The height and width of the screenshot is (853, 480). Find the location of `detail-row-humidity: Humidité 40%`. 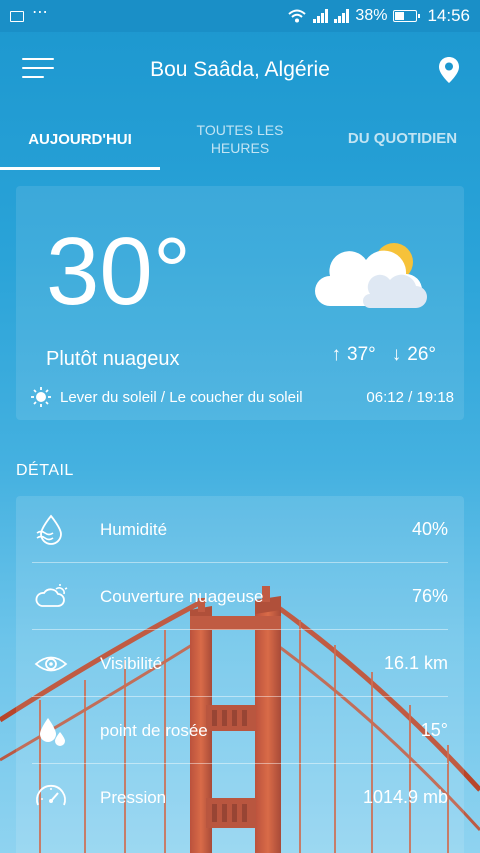

detail-row-humidity: Humidité 40% is located at coordinates (240, 529).